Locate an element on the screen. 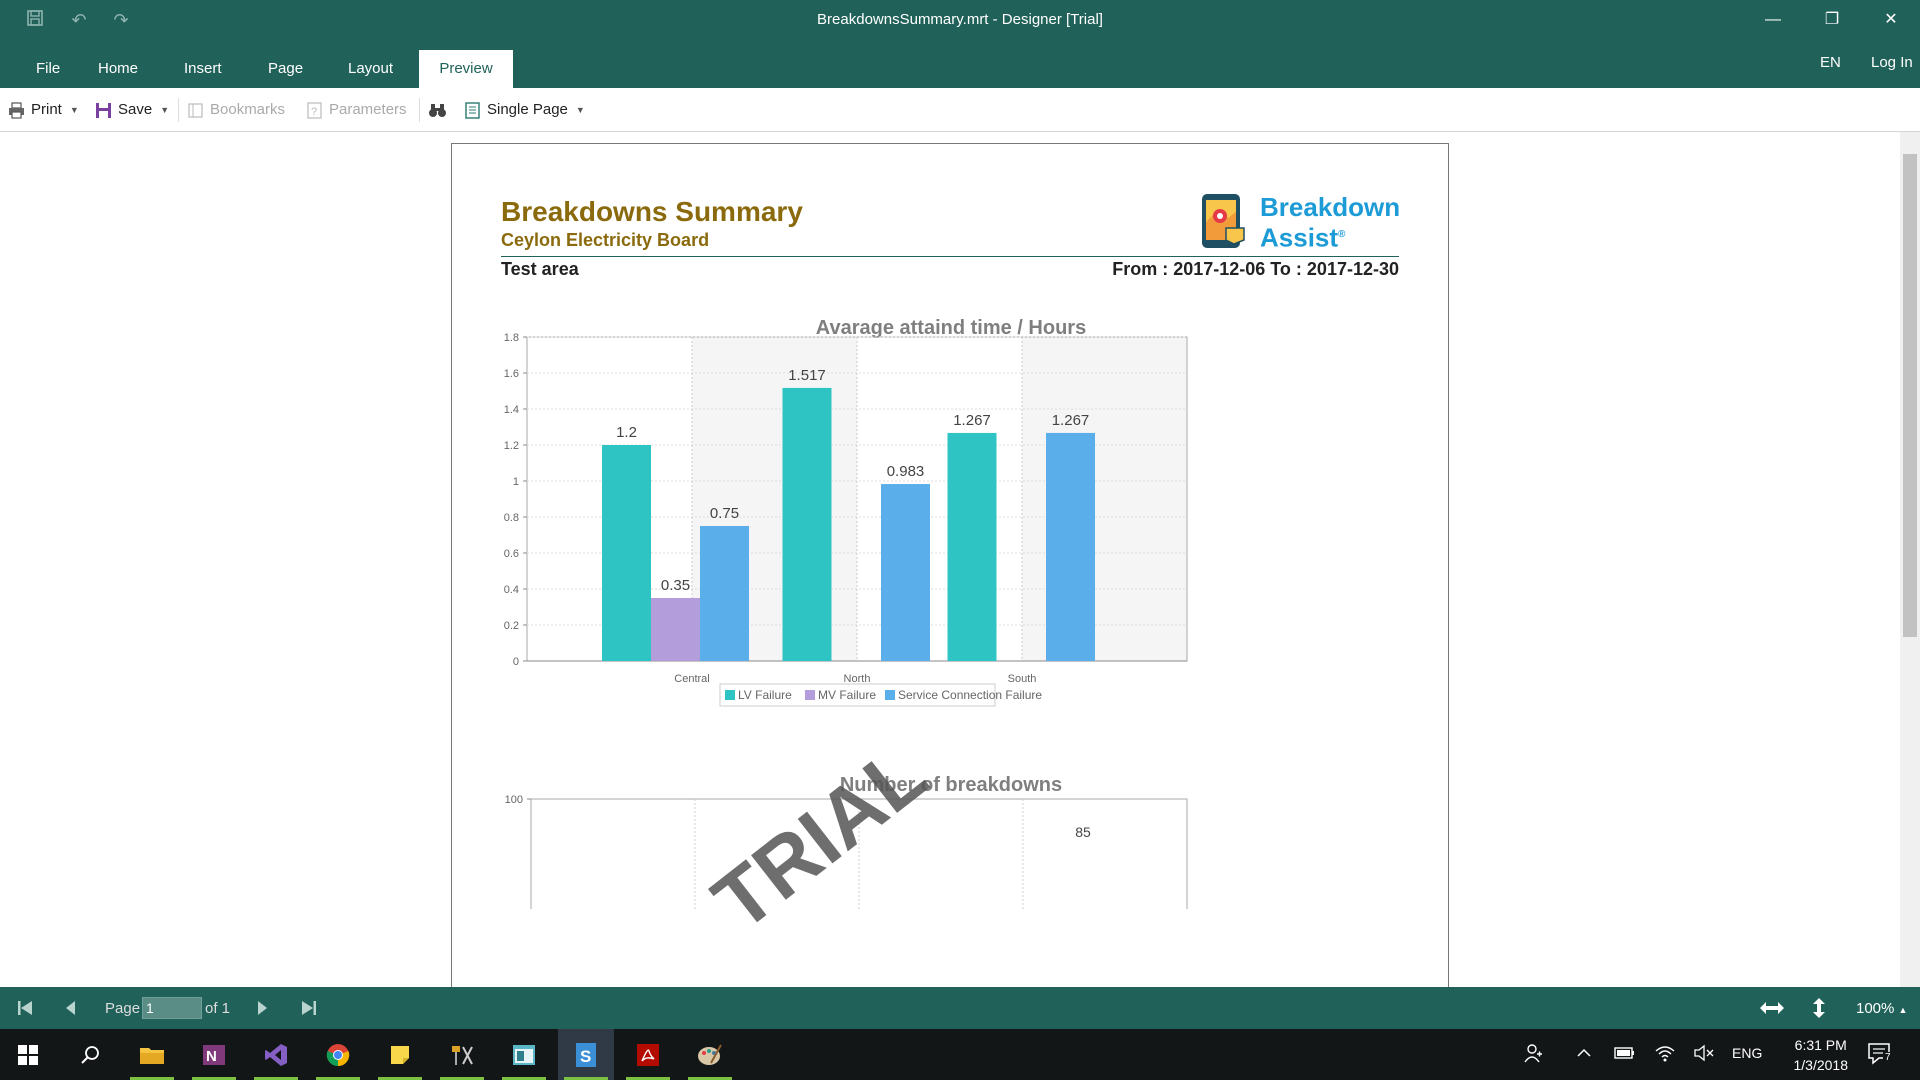 This screenshot has width=1920, height=1080. taskbar-stimulsoft-designer: S is located at coordinates (586, 1054).